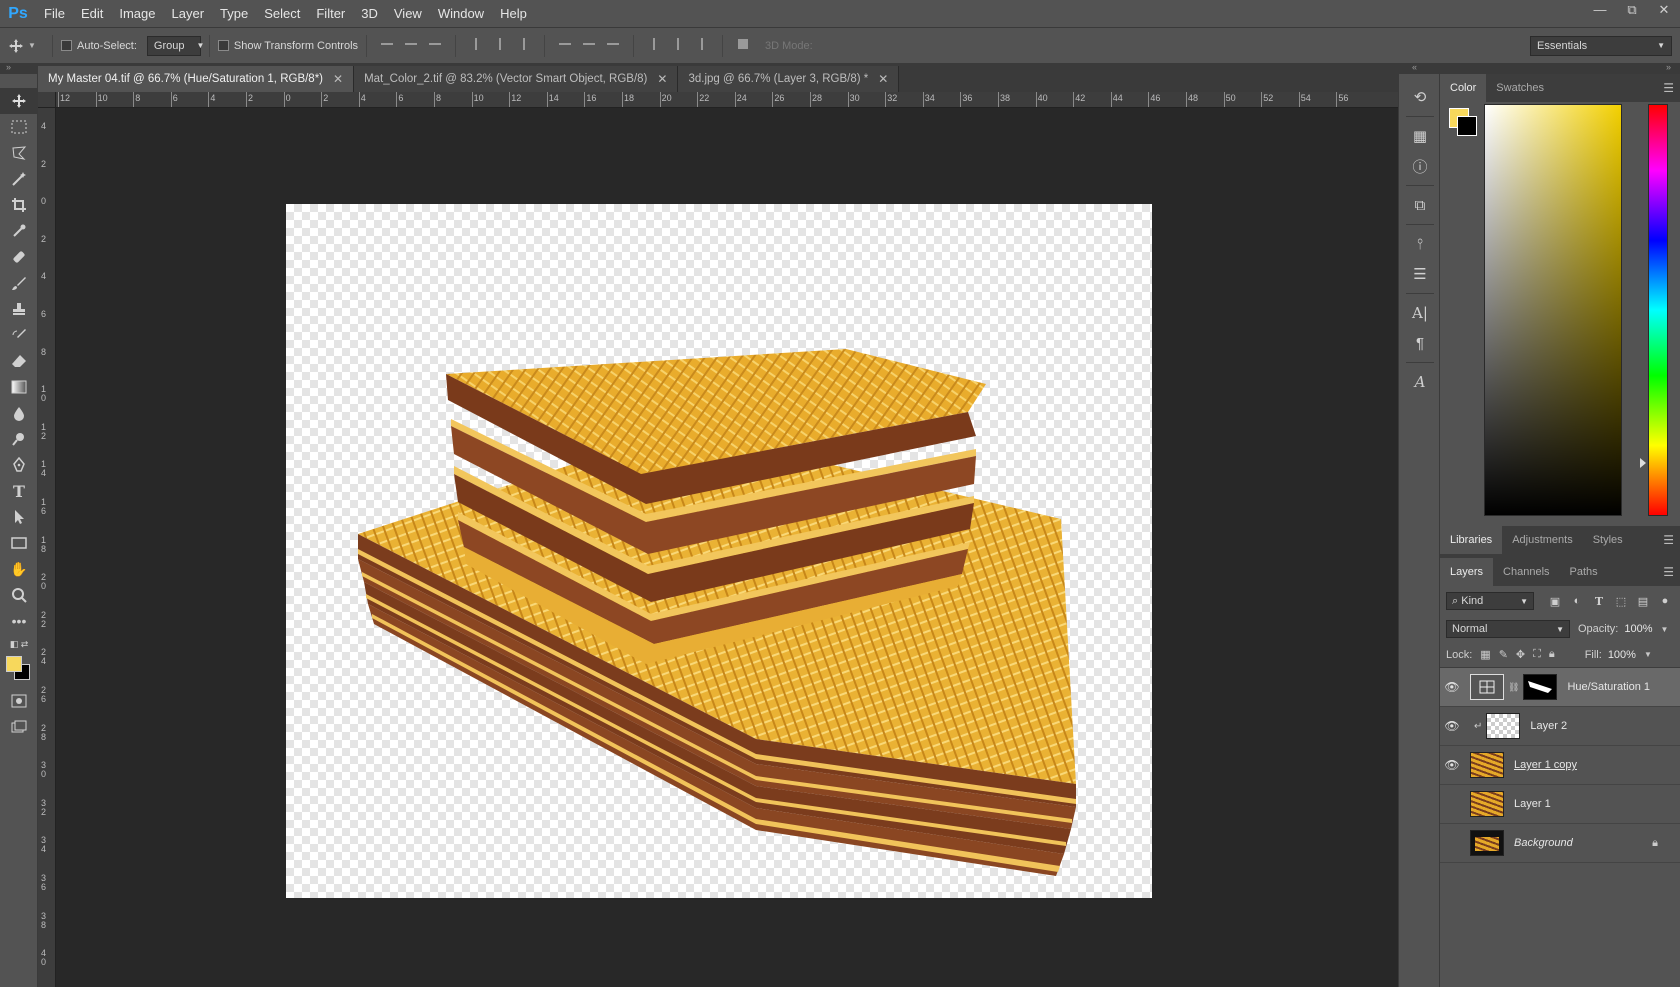 The width and height of the screenshot is (1680, 987). Describe the element at coordinates (1560, 765) in the screenshot. I see `layer-row: 👁︎ Layer 1 copy` at that location.